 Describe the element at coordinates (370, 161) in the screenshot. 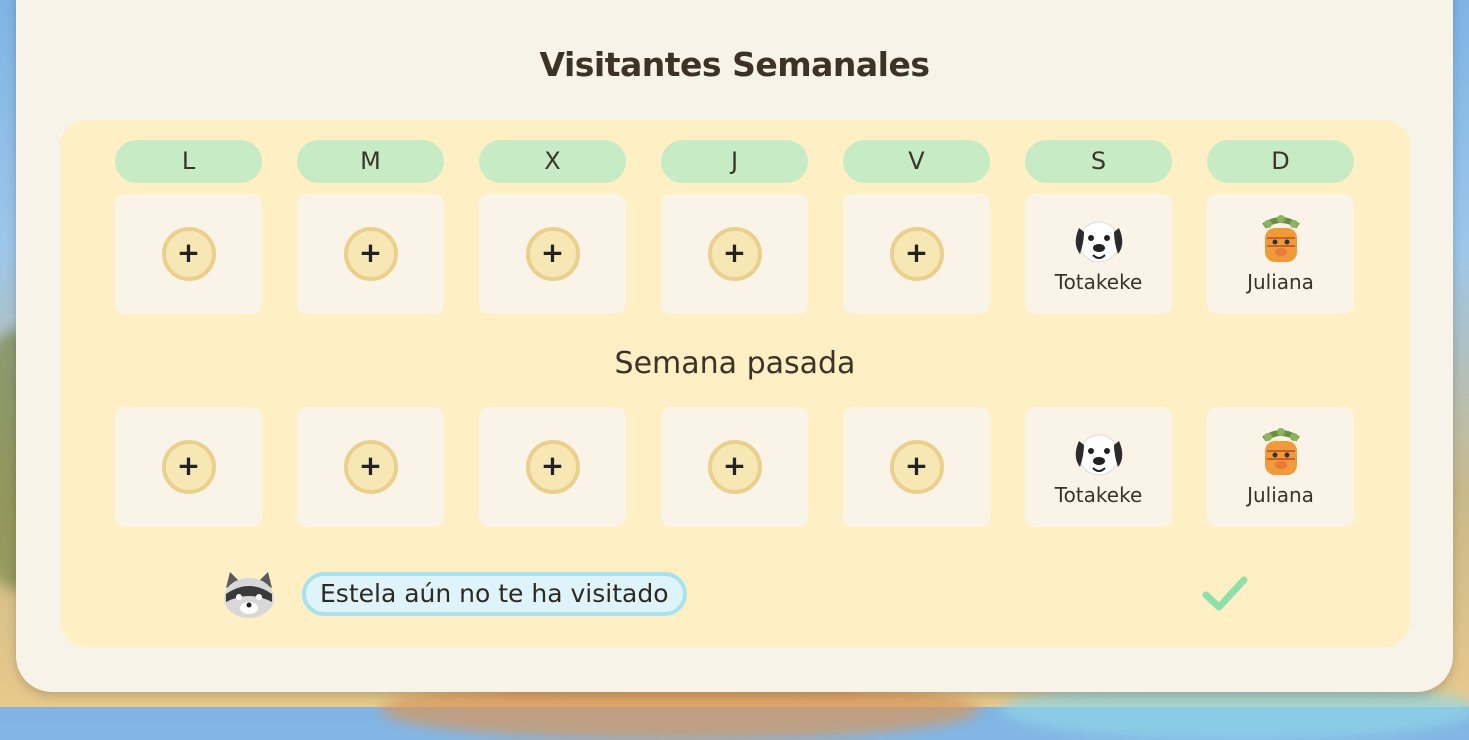

I see `day-label: M` at that location.